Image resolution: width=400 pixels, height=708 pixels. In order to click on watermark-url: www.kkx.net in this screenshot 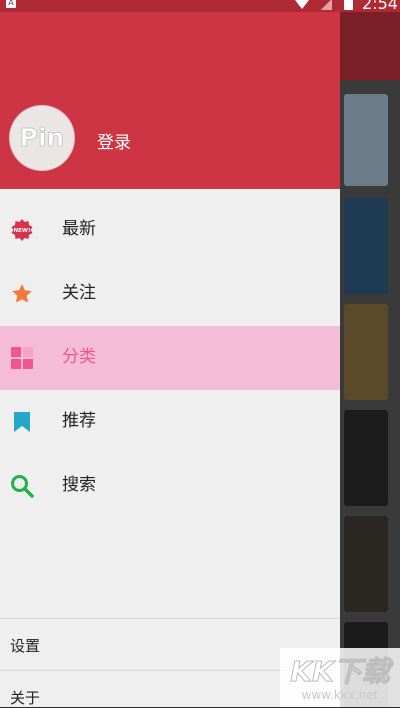, I will do `click(340, 695)`.